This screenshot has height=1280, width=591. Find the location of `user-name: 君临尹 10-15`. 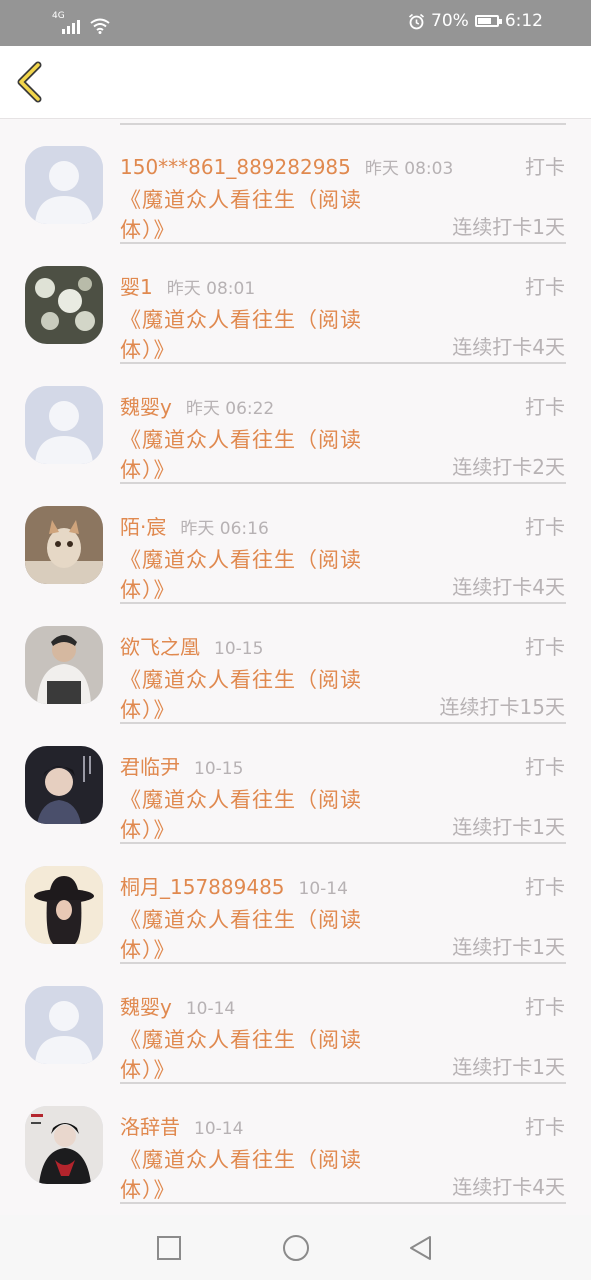

user-name: 君临尹 10-15 is located at coordinates (181, 768).